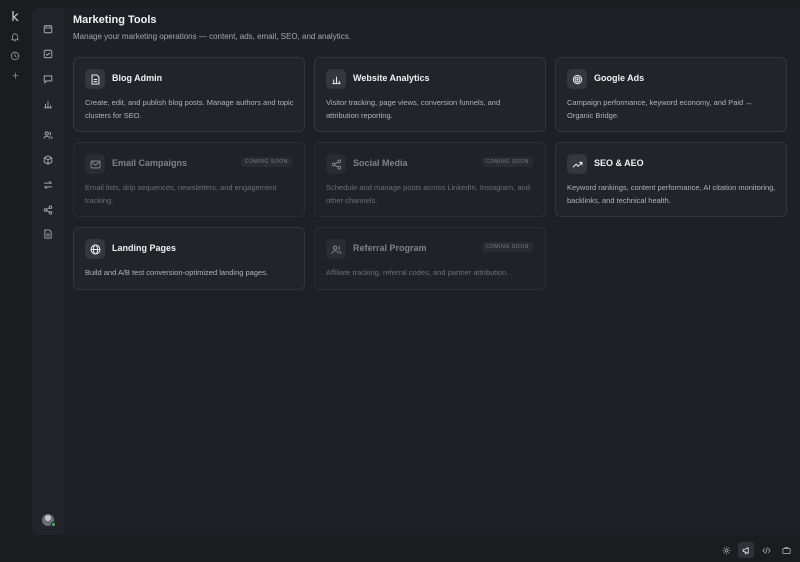 The image size is (800, 562). Describe the element at coordinates (756, 550) in the screenshot. I see `status-bar` at that location.